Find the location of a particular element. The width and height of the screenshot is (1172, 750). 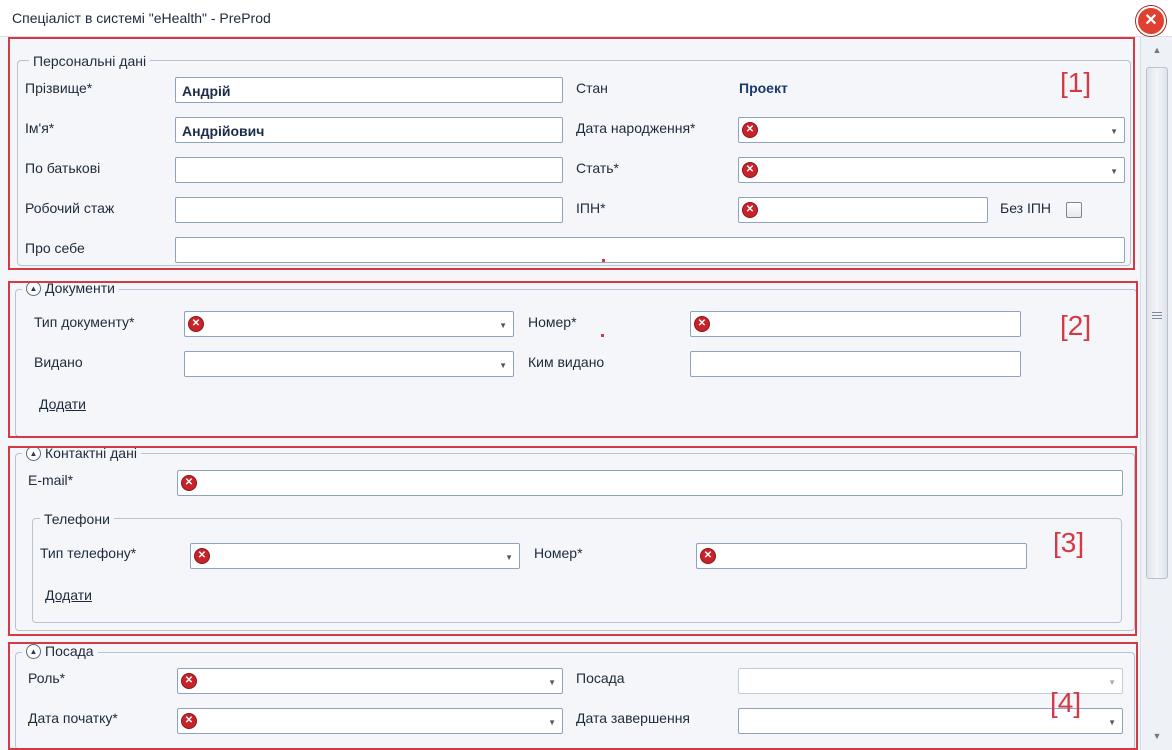

vertical-scrollbar: ▲ ▼ is located at coordinates (1156, 393).